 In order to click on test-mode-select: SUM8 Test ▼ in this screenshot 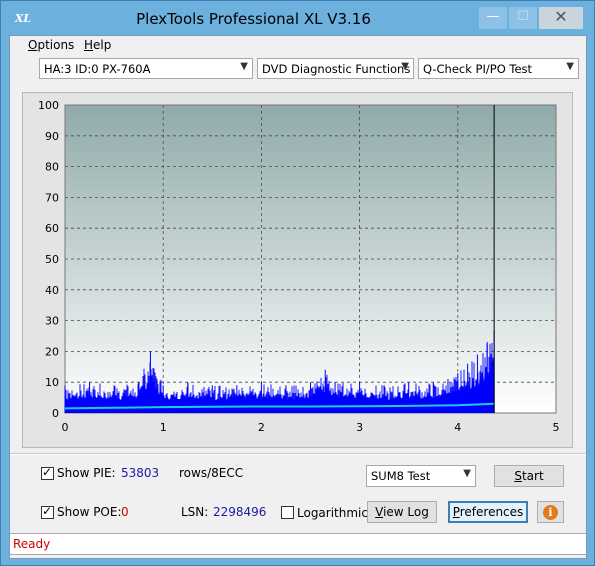, I will do `click(421, 476)`.